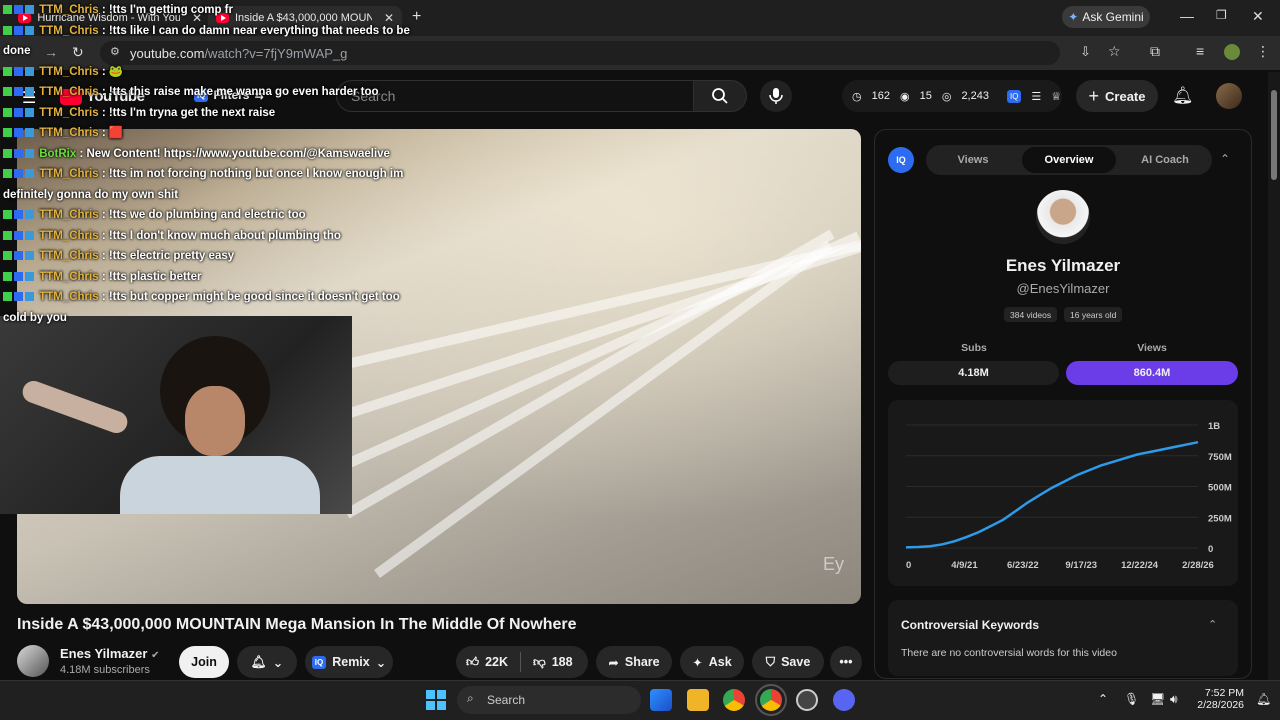 The image size is (1280, 720). What do you see at coordinates (1225, 159) in the screenshot?
I see `collapse-chevron-icon: ⌃` at bounding box center [1225, 159].